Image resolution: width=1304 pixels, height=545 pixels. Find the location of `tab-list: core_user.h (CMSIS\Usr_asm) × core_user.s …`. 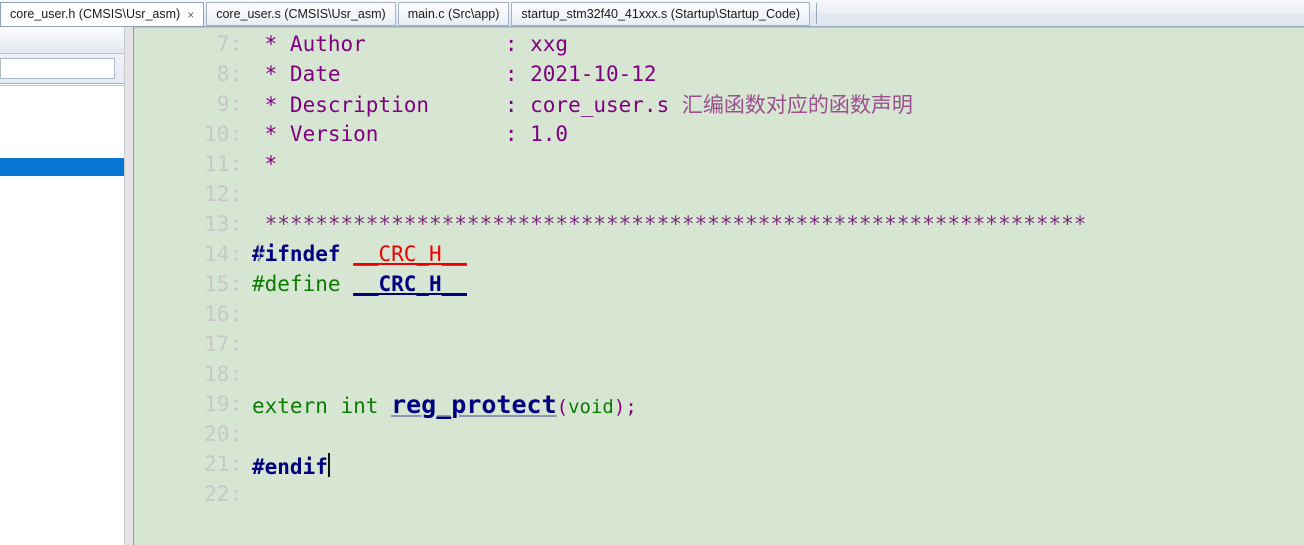

tab-list: core_user.h (CMSIS\Usr_asm) × core_user.s … is located at coordinates (405, 13).